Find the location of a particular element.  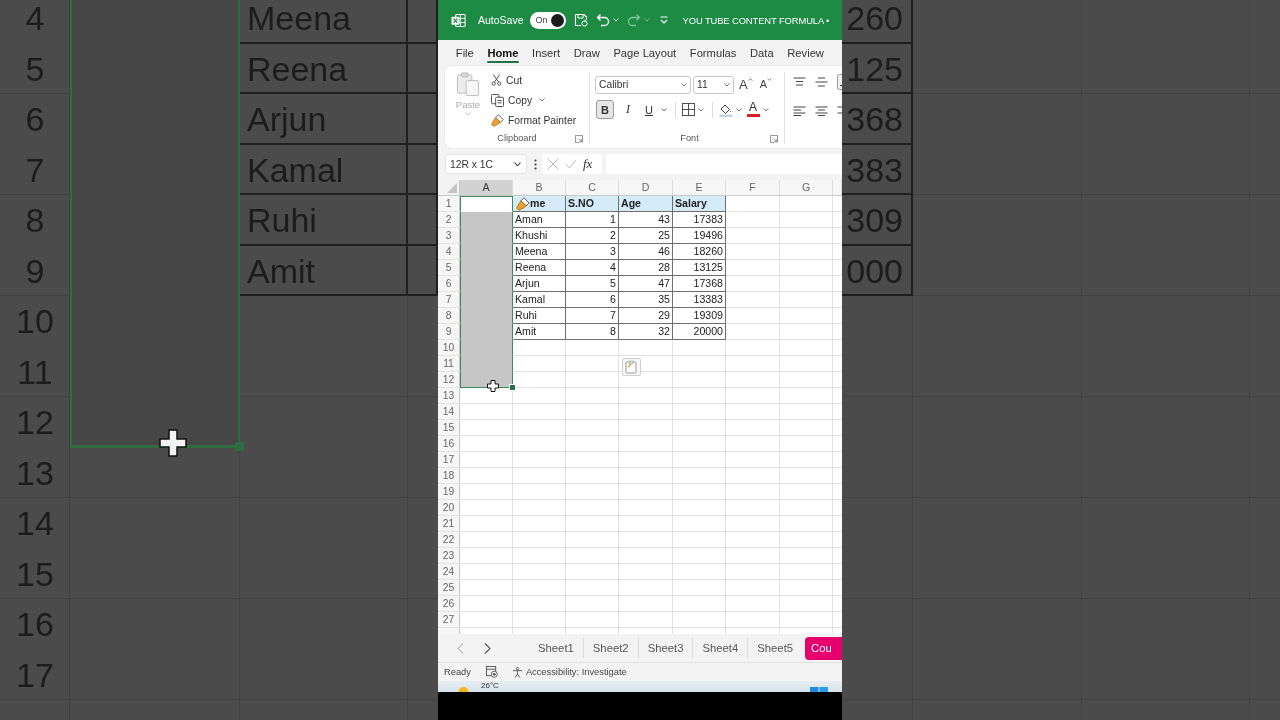

row-header: 10 is located at coordinates (449, 348).